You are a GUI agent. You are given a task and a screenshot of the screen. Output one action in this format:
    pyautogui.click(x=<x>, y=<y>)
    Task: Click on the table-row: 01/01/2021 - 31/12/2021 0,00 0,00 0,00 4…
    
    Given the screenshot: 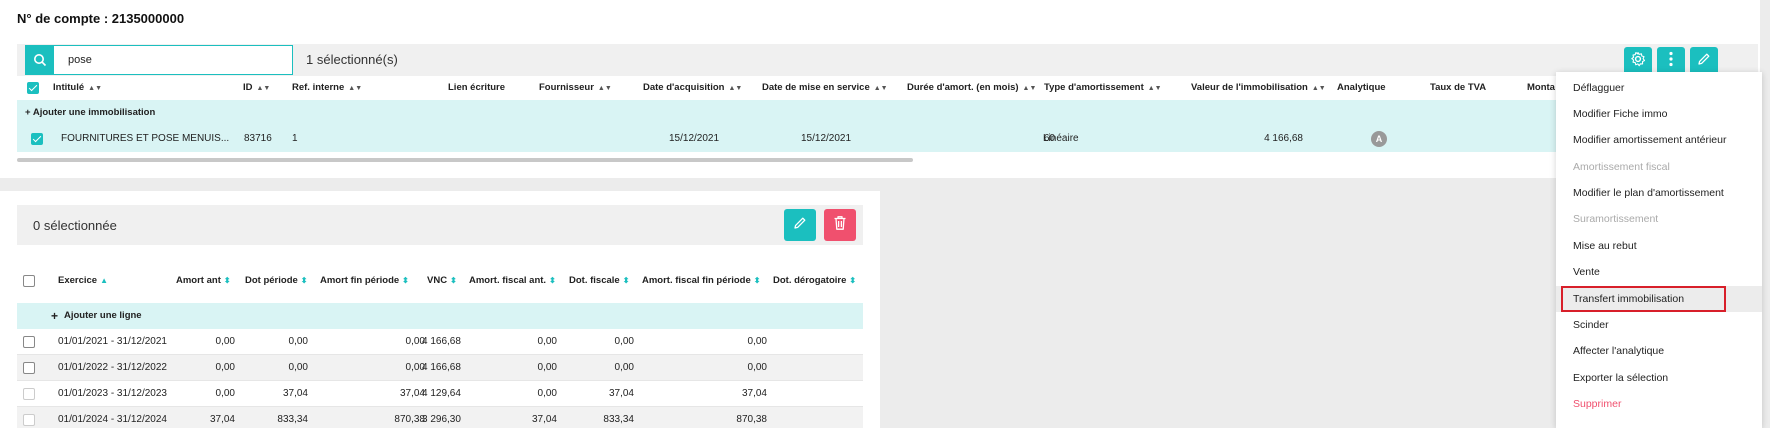 What is the action you would take?
    pyautogui.click(x=440, y=342)
    